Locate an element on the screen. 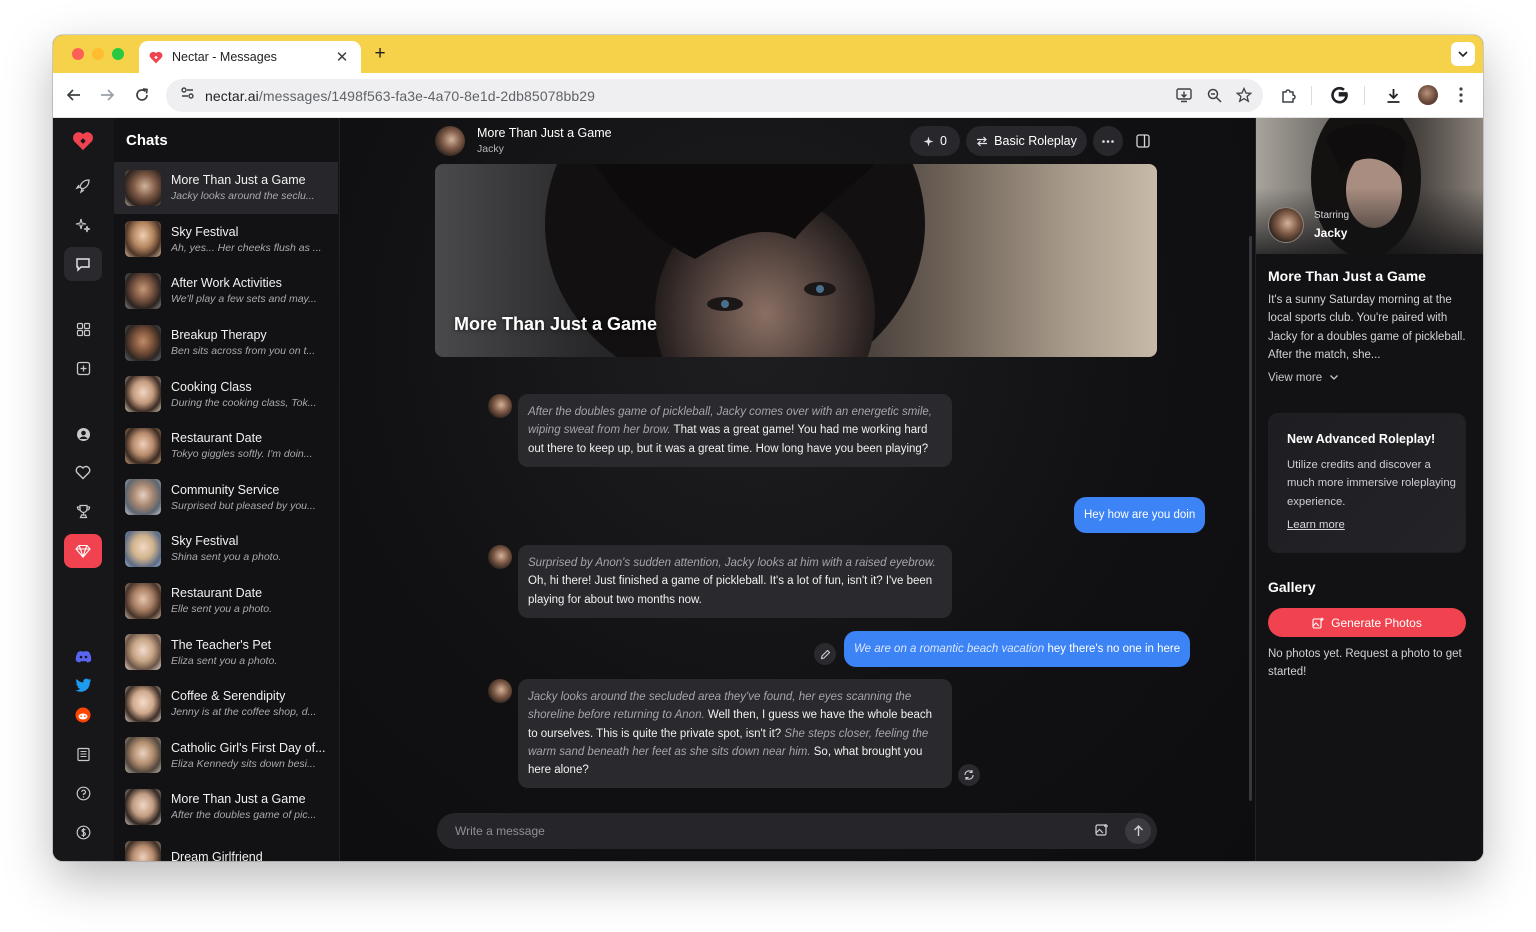  help-icon is located at coordinates (83, 793).